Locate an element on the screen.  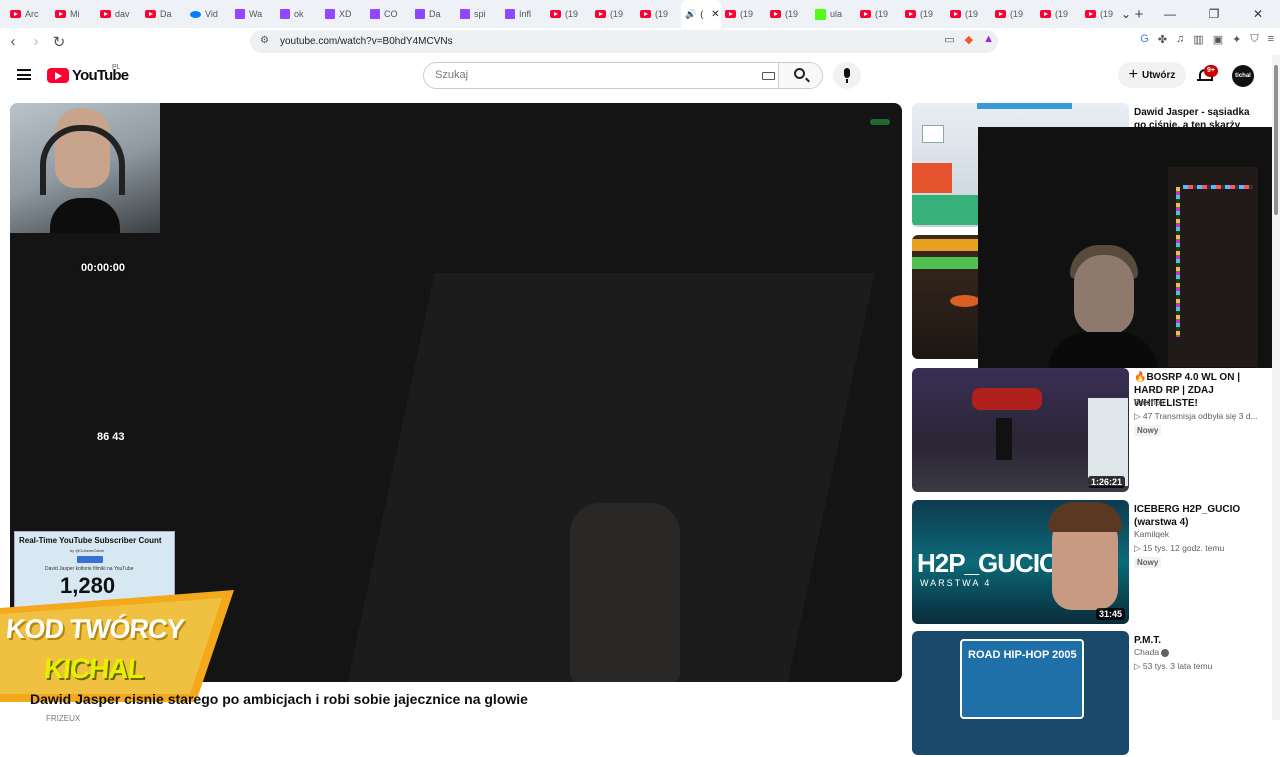
cast-icon: ▭ is located at coordinates (949, 39).